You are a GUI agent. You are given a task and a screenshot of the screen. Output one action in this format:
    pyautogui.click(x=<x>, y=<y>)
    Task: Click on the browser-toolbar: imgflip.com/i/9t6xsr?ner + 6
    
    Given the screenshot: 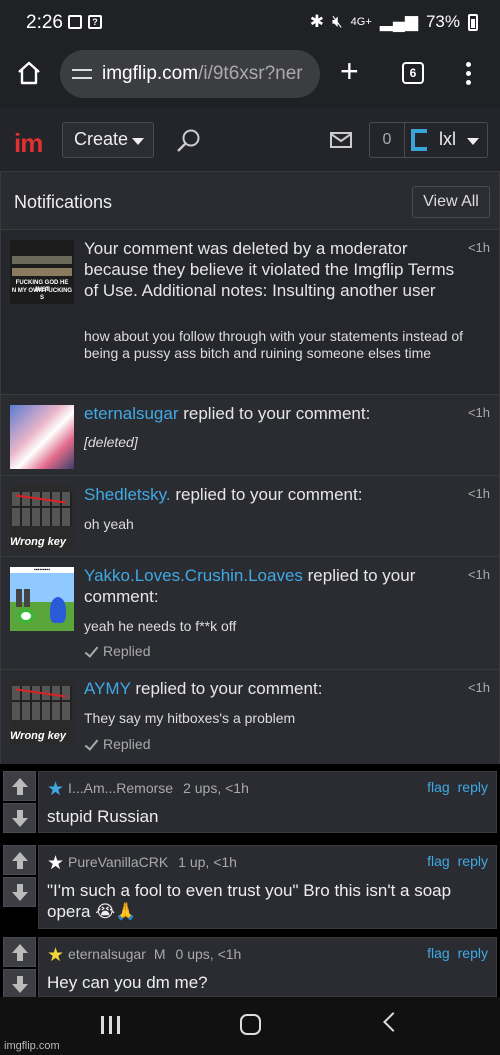 What is the action you would take?
    pyautogui.click(x=250, y=77)
    